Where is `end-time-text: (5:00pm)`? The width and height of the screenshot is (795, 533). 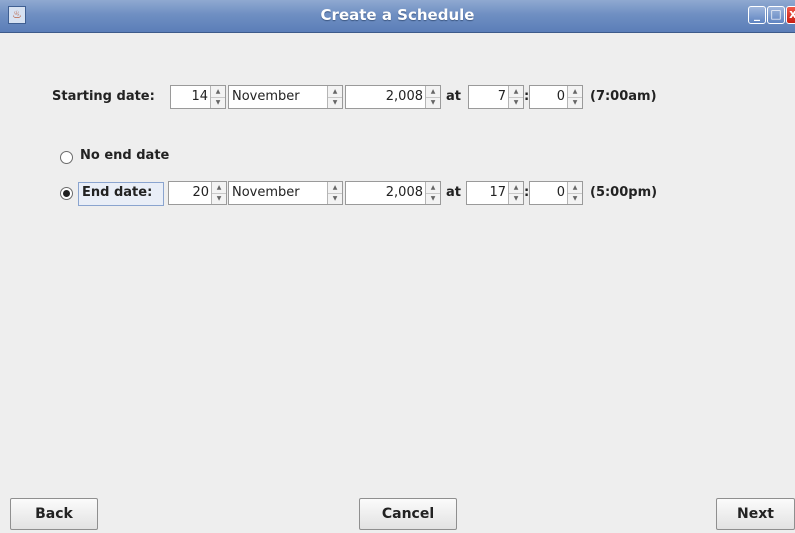 end-time-text: (5:00pm) is located at coordinates (624, 192).